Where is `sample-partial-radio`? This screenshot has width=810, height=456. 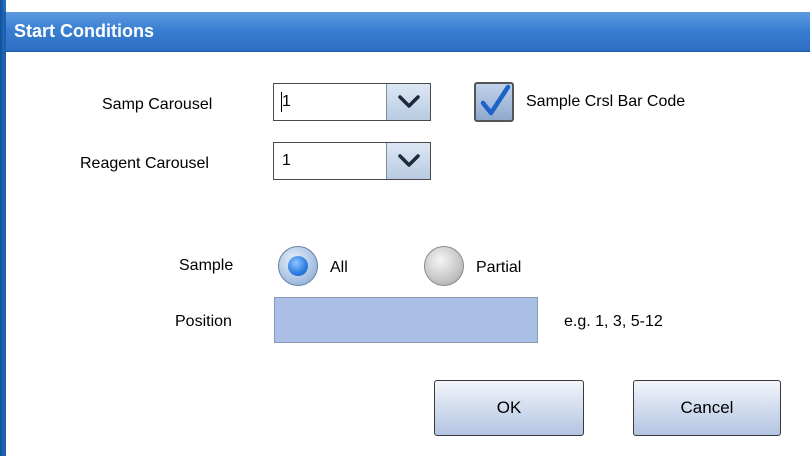 sample-partial-radio is located at coordinates (444, 266).